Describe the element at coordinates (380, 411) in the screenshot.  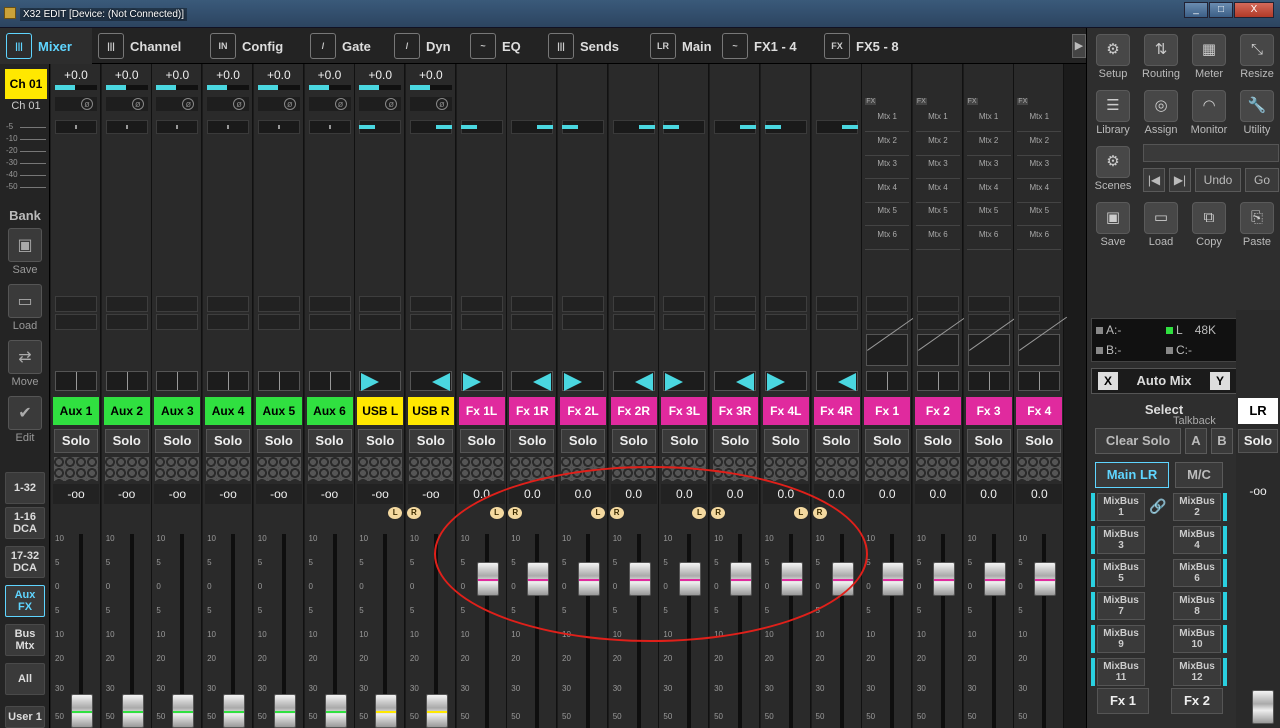
I see `channel-name: USB L` at that location.